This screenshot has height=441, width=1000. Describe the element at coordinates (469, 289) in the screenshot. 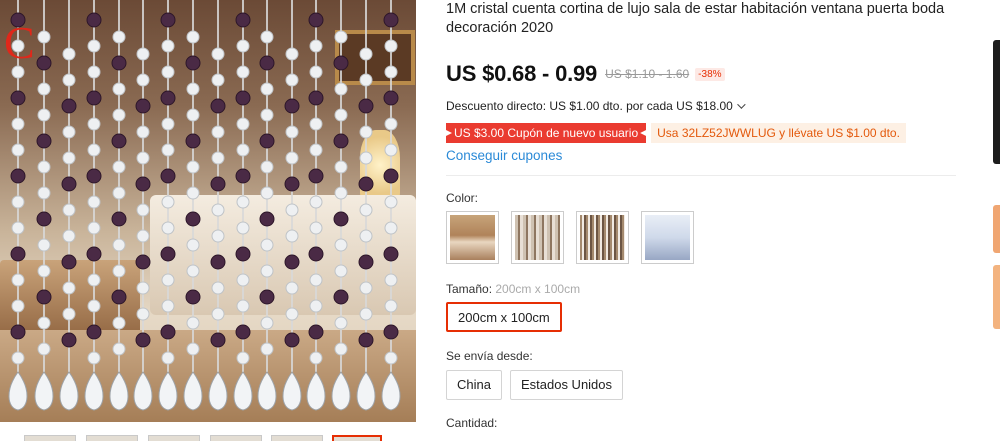

I see `size-label: Tamaño:` at that location.